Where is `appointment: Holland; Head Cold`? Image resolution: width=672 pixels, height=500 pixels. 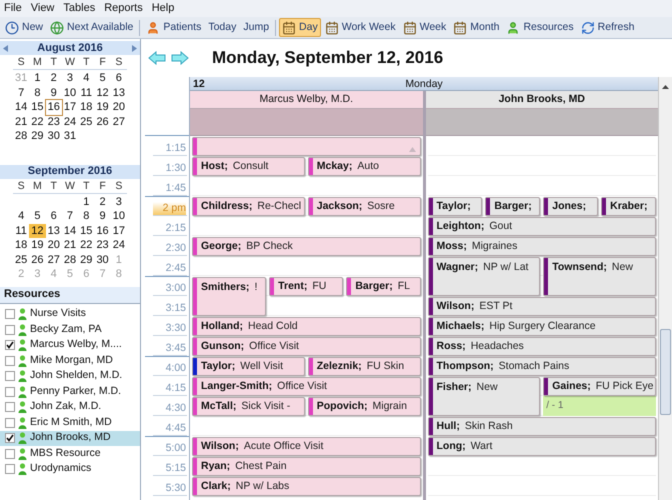 appointment: Holland; Head Cold is located at coordinates (306, 326).